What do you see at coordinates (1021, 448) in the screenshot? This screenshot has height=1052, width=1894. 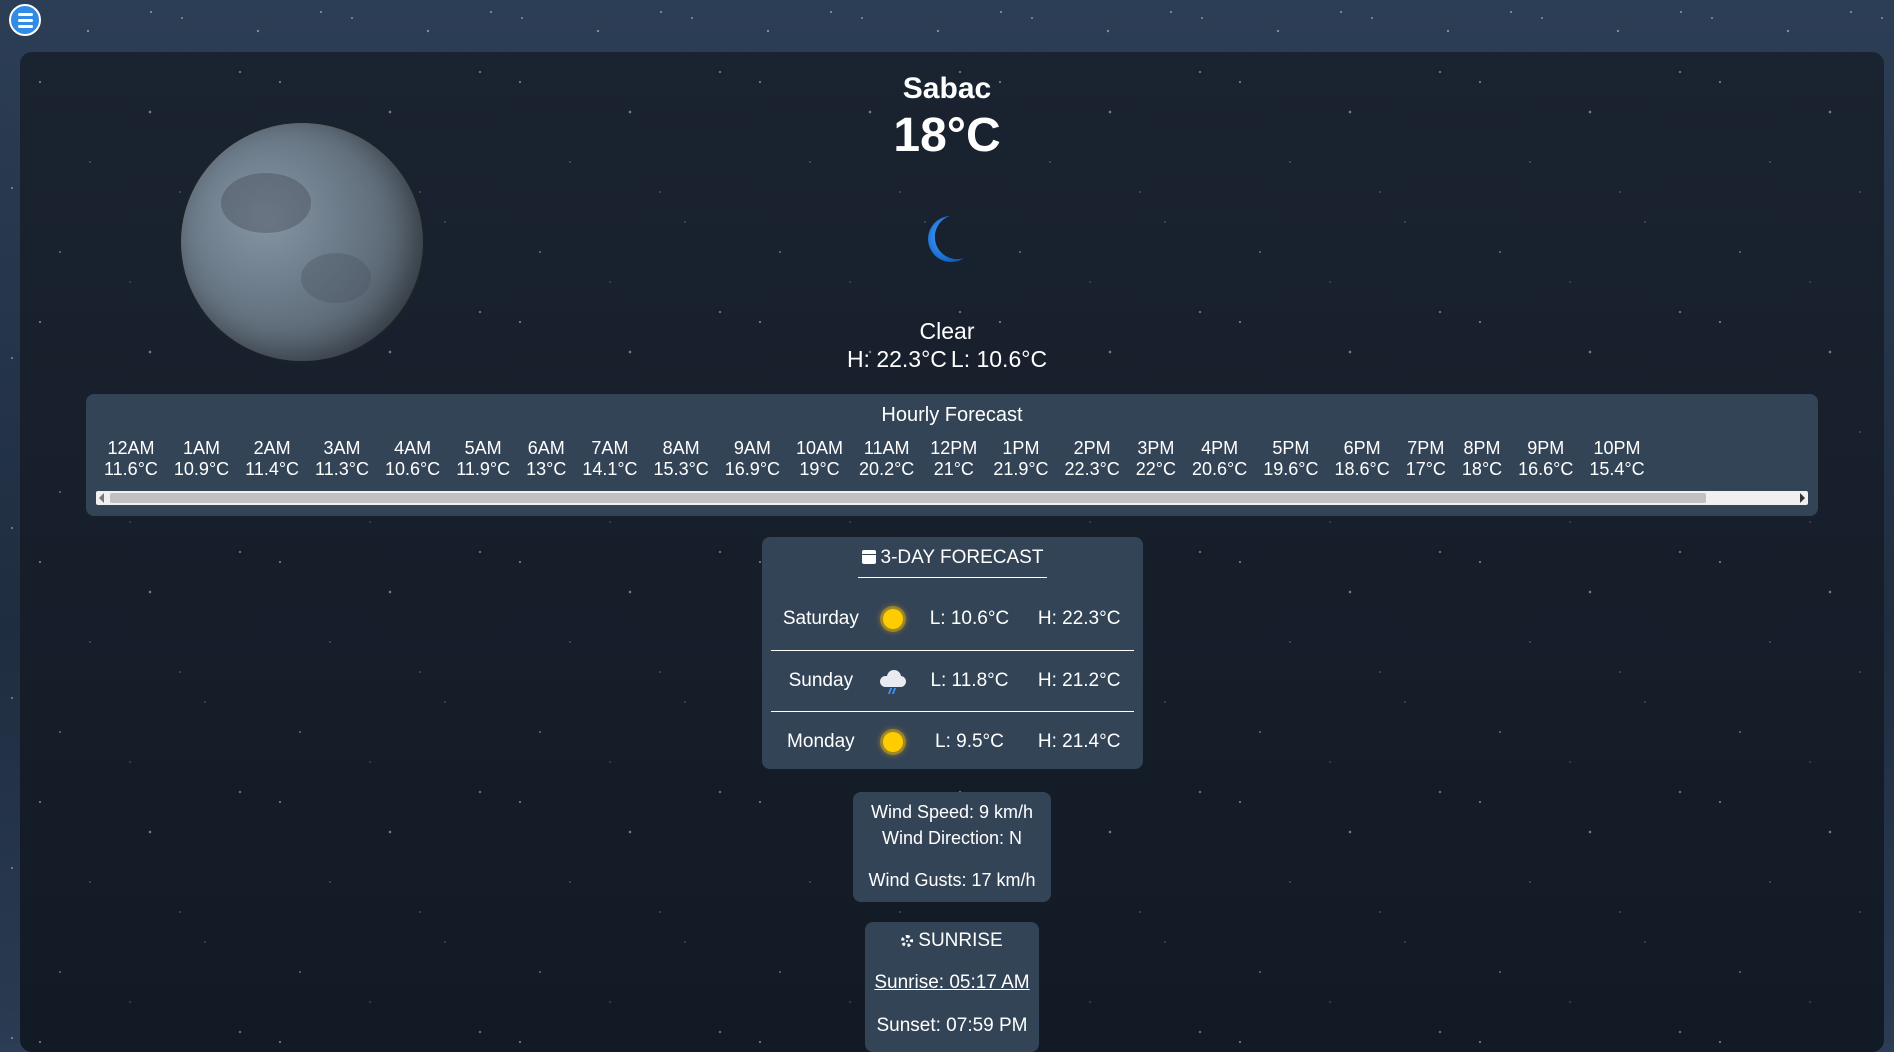 I see `hourly-time: 1PM` at bounding box center [1021, 448].